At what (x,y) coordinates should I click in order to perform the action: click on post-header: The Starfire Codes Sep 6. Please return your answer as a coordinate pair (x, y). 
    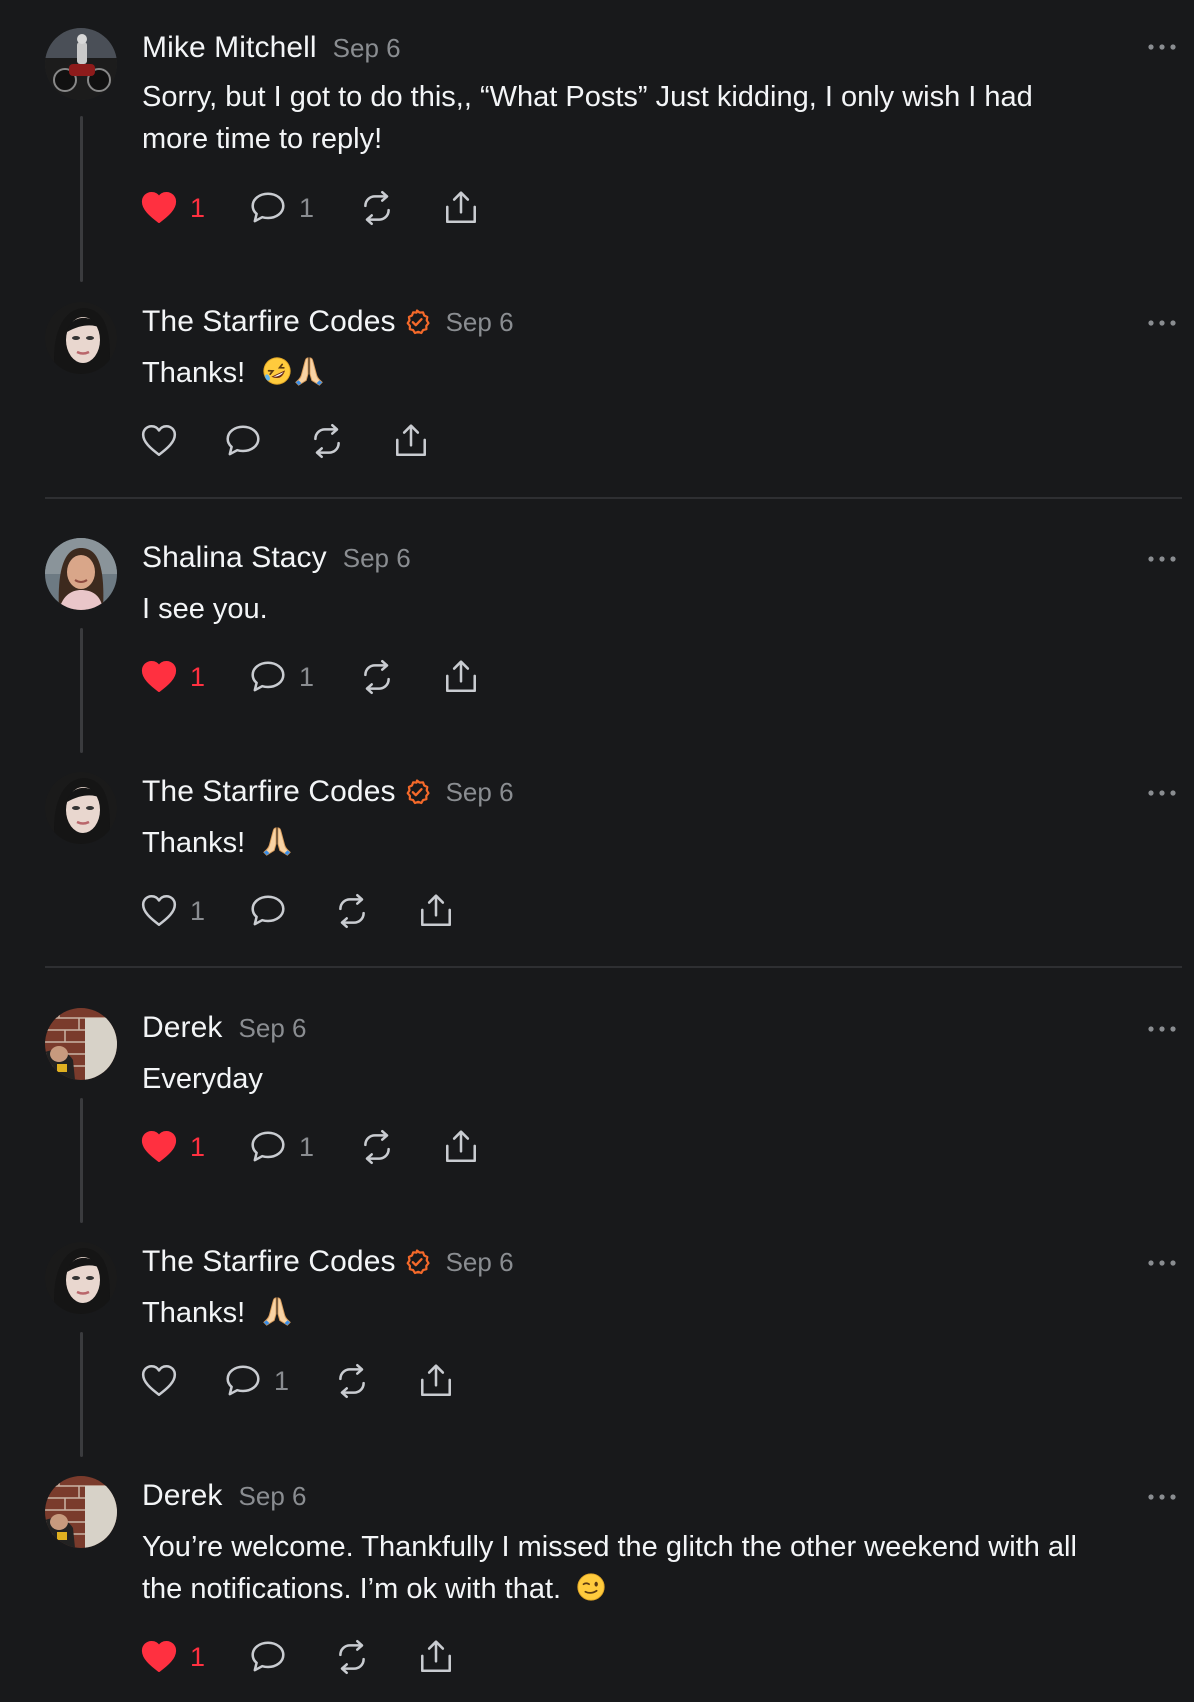
    Looking at the image, I should click on (328, 1262).